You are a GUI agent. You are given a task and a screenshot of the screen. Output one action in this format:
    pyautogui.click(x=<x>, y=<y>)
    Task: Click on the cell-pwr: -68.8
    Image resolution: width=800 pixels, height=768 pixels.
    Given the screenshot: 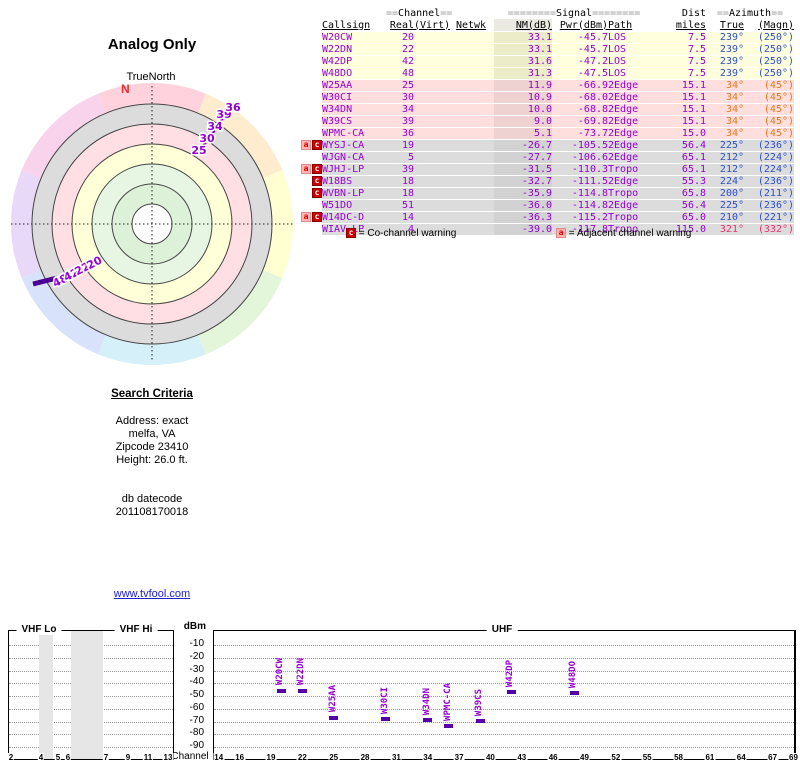 What is the action you would take?
    pyautogui.click(x=580, y=109)
    